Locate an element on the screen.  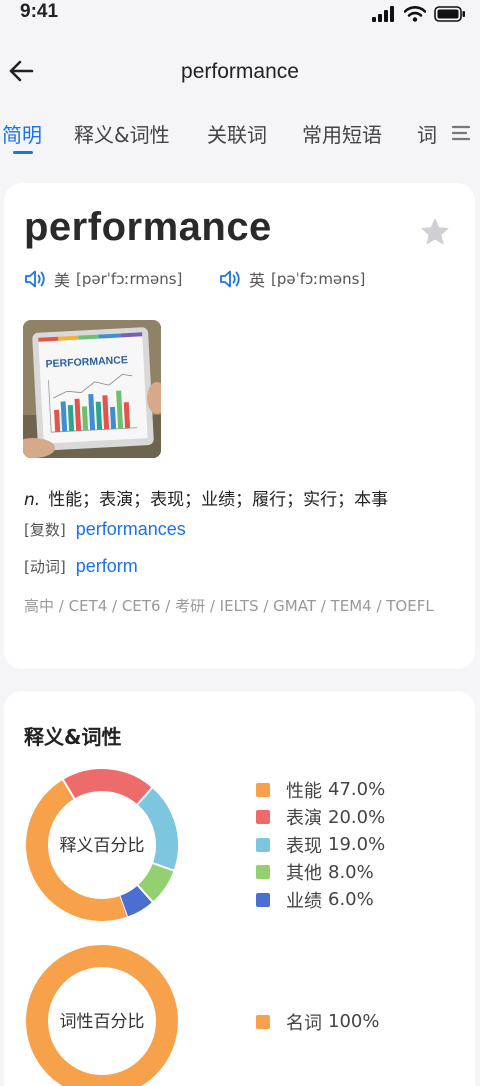
meaning-legend: 性能 47.0% 表演 20.0% 表现 19.0% 其他 8.0% 业绩 6.0% is located at coordinates (320, 845).